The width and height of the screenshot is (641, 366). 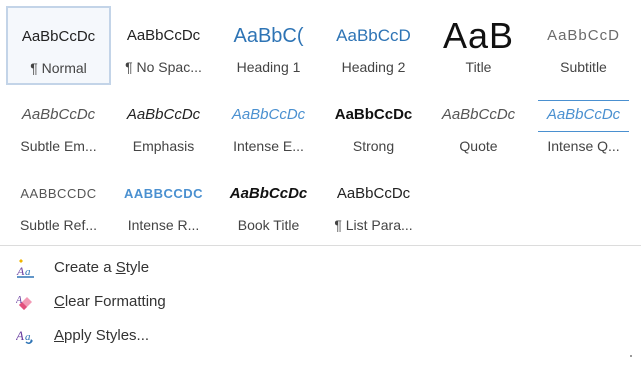 What do you see at coordinates (25, 302) in the screenshot?
I see `eraser-icon: A` at bounding box center [25, 302].